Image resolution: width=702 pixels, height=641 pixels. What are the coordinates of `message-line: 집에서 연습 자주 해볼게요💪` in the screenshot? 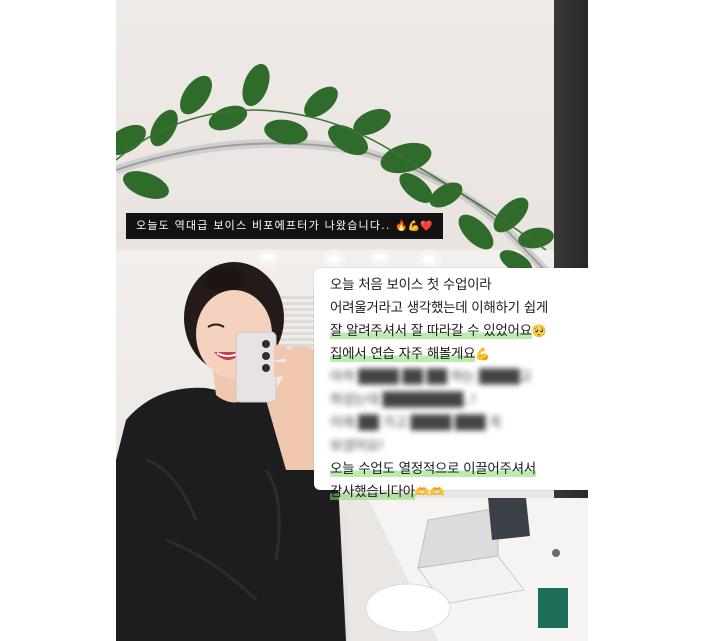 It's located at (455, 354).